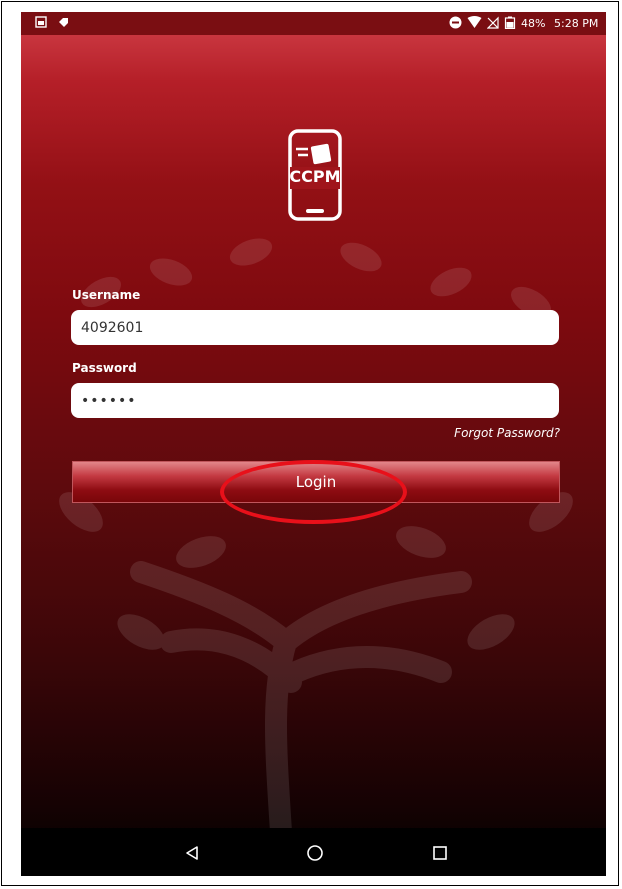  What do you see at coordinates (63, 23) in the screenshot?
I see `notification-tag-icon` at bounding box center [63, 23].